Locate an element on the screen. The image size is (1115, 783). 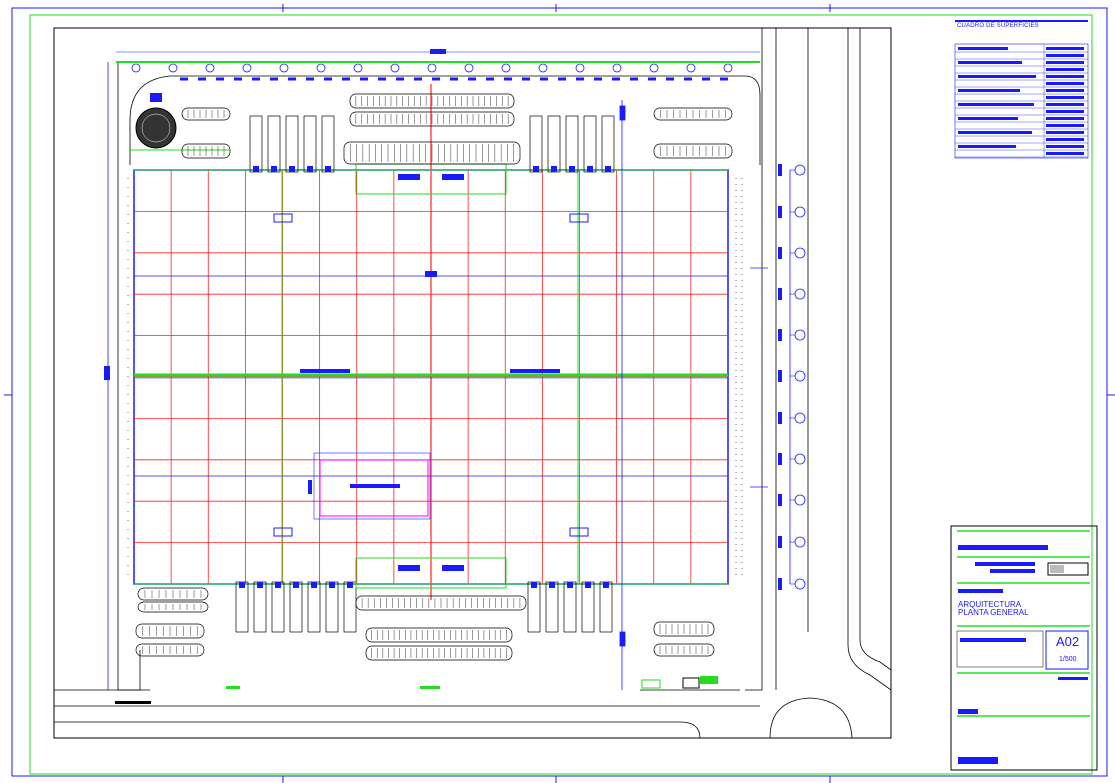
schedule-title: CUADRO DE SUPERFICIES is located at coordinates (998, 26).